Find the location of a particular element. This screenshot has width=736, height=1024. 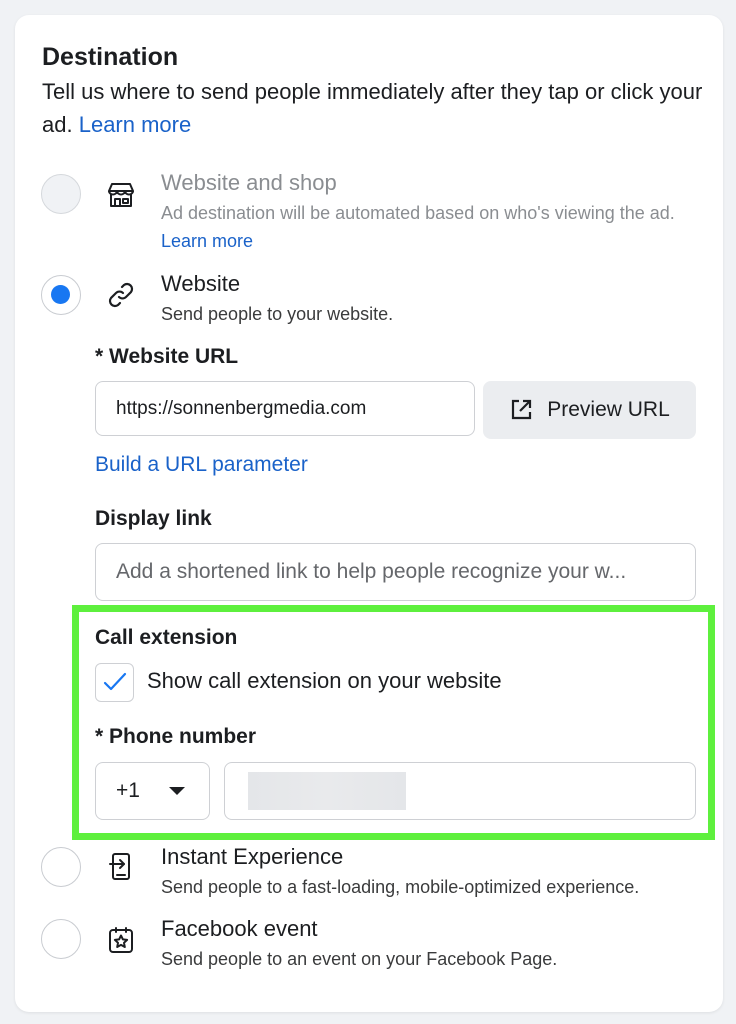

country-code-value: +1 is located at coordinates (128, 790).